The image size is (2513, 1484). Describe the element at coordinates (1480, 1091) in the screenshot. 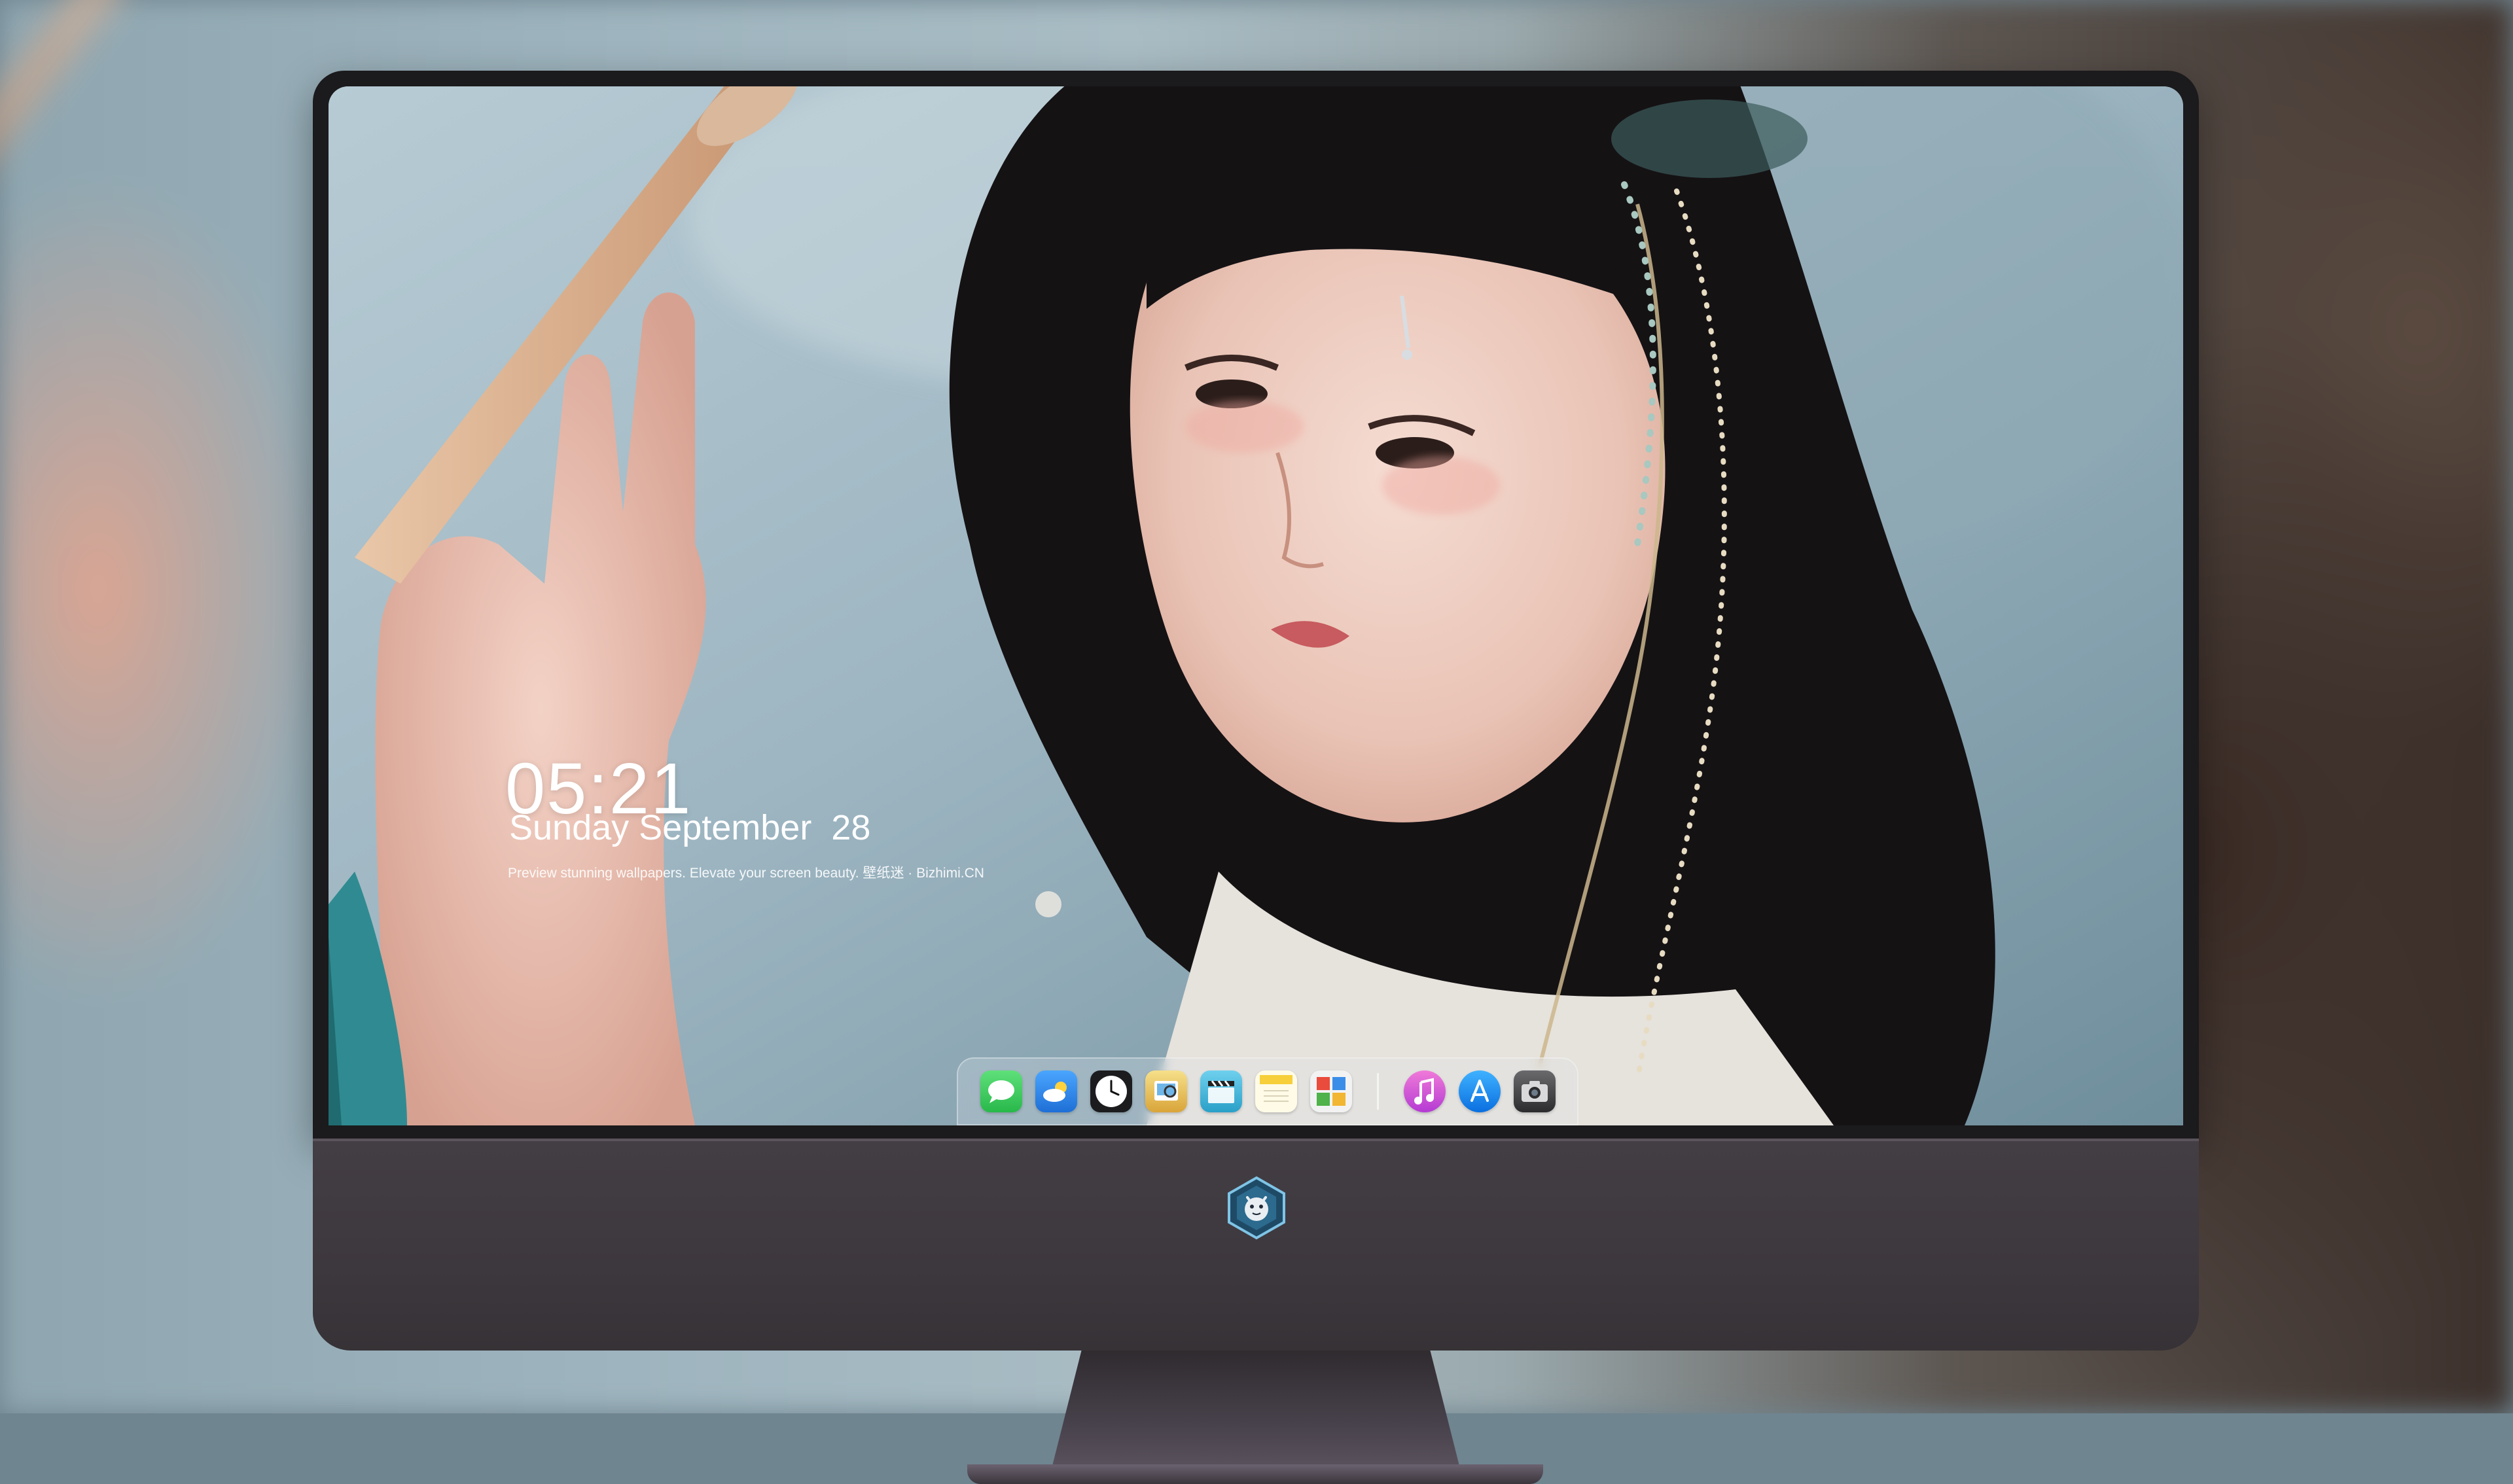

I see `app-store-icon` at that location.